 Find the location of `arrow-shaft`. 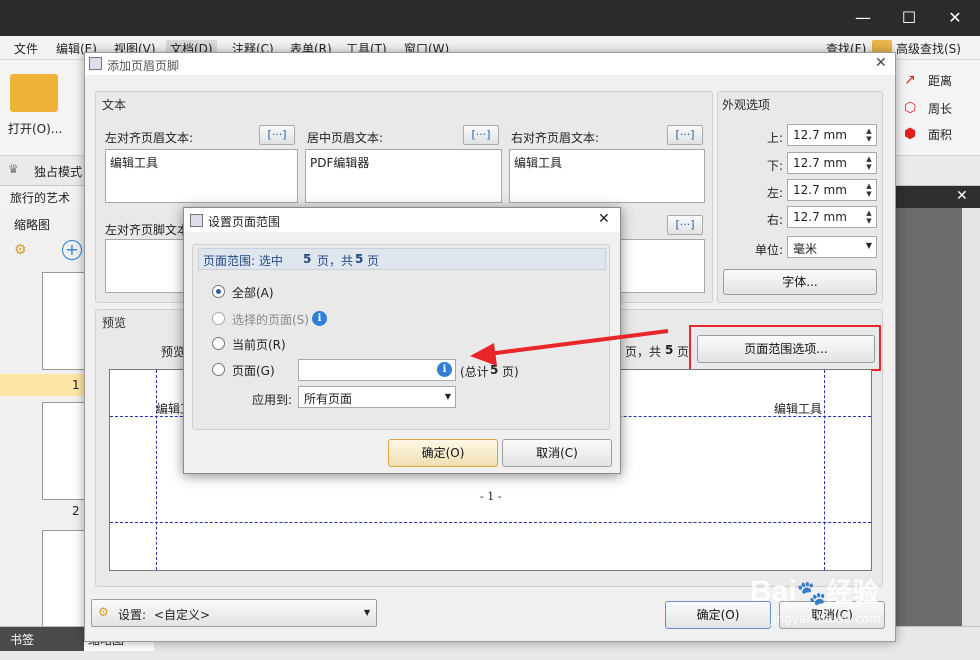

arrow-shaft is located at coordinates (578, 342).